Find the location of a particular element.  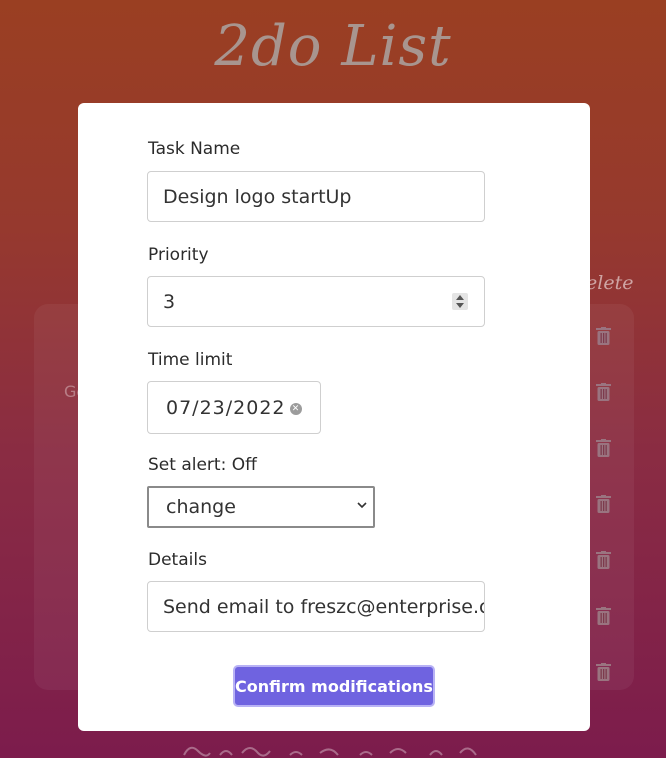

priority-label: Priority is located at coordinates (178, 255).